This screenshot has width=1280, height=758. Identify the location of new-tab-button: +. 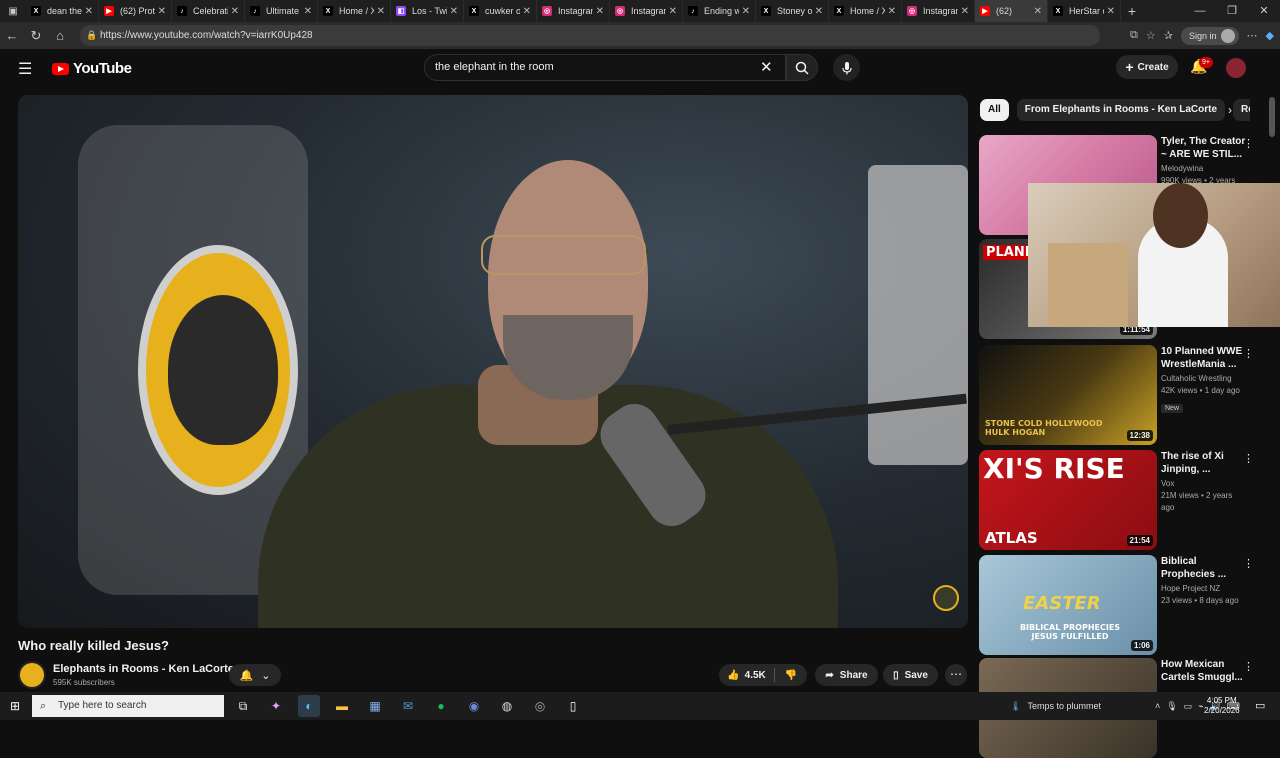
(1132, 11).